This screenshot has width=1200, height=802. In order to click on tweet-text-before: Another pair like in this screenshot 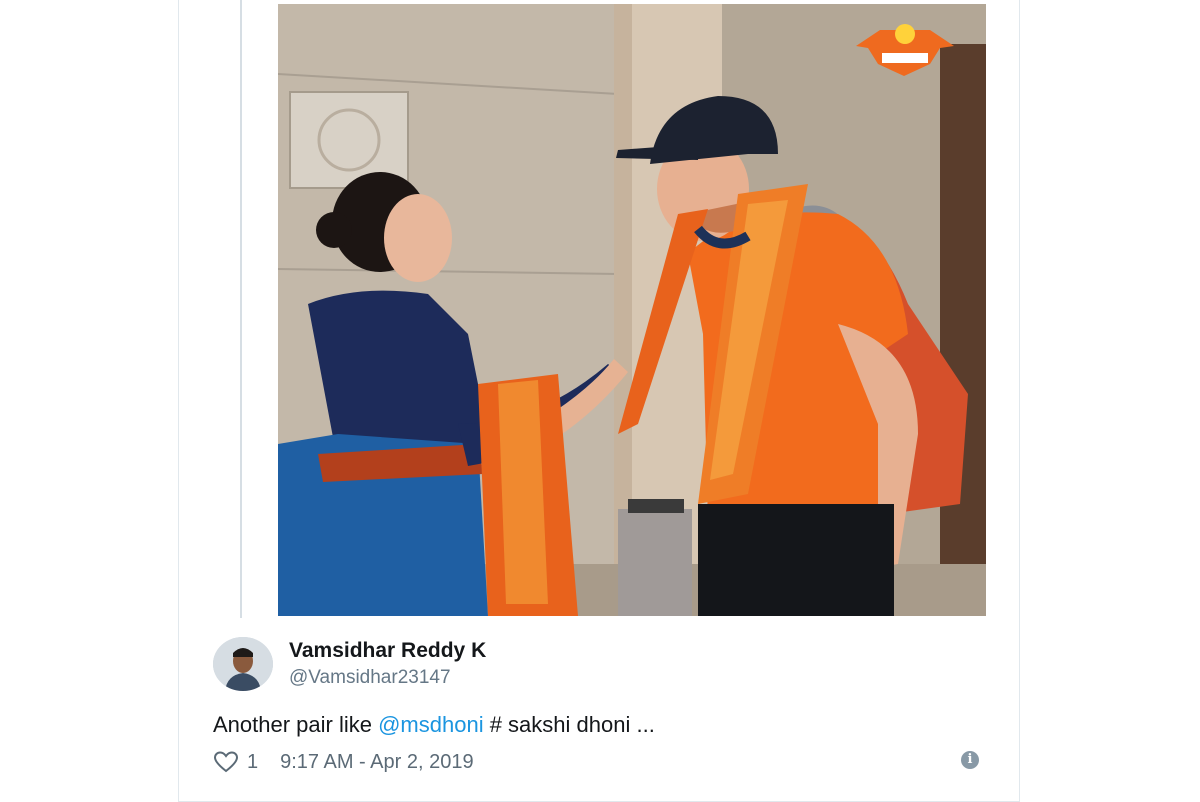, I will do `click(296, 724)`.